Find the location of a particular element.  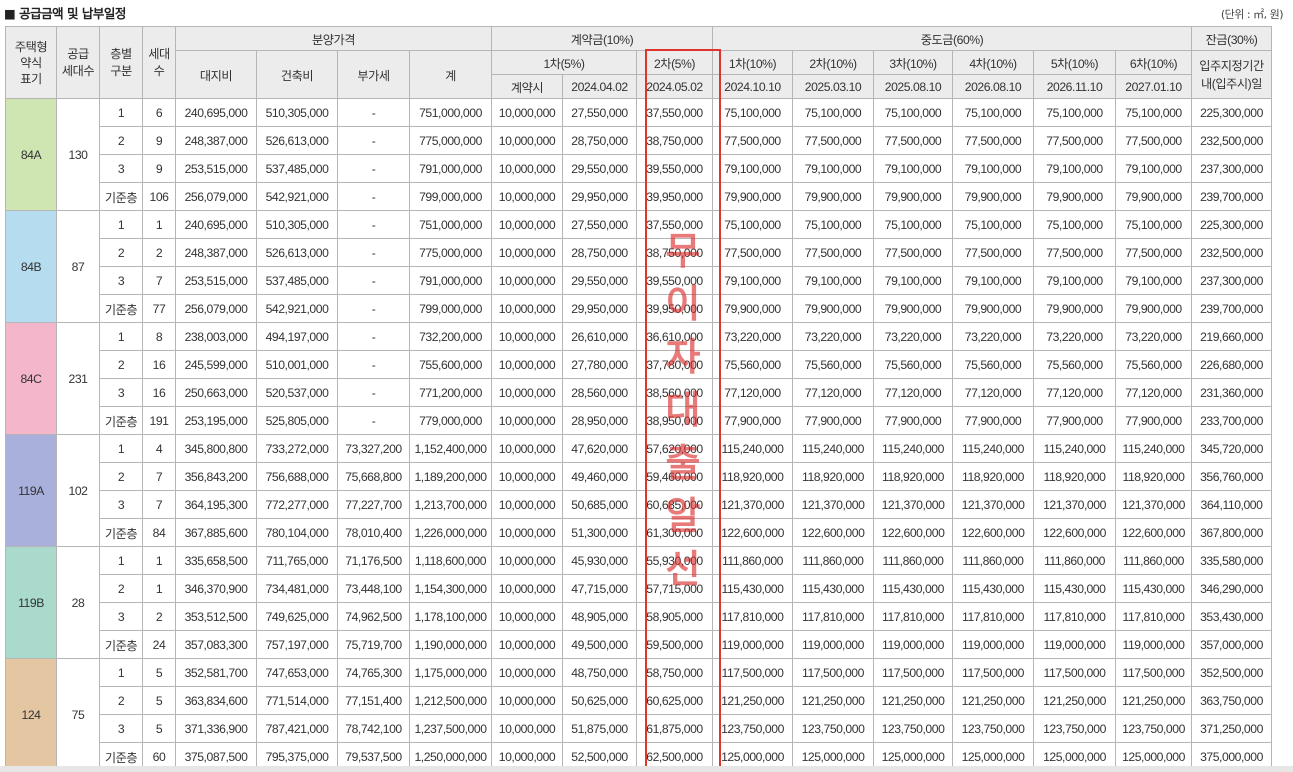

mid-6-cell: 115,240,000 is located at coordinates (1153, 448).